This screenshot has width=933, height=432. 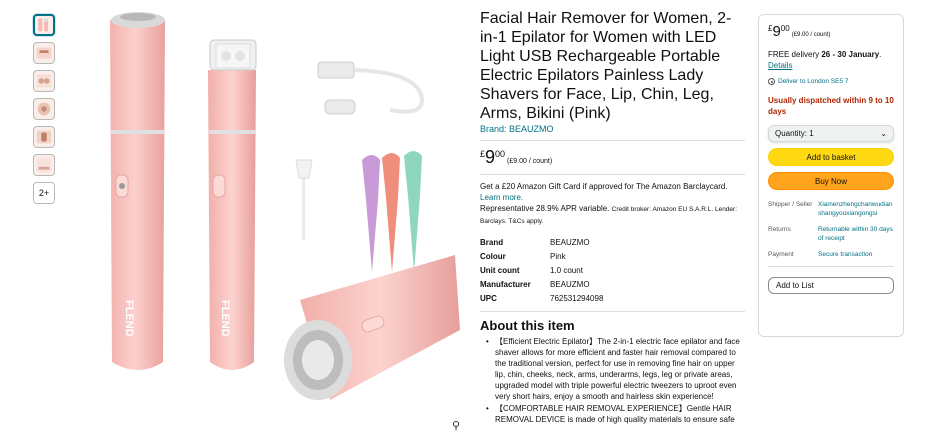 I want to click on list-item: Payment Secure transaction, so click(x=820, y=254).